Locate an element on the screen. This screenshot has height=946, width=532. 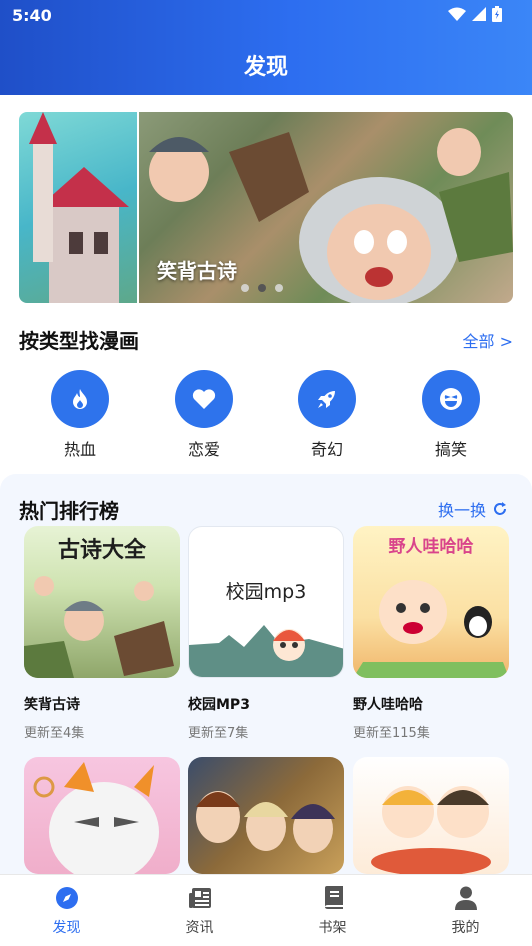
rocket-icon is located at coordinates (327, 399).